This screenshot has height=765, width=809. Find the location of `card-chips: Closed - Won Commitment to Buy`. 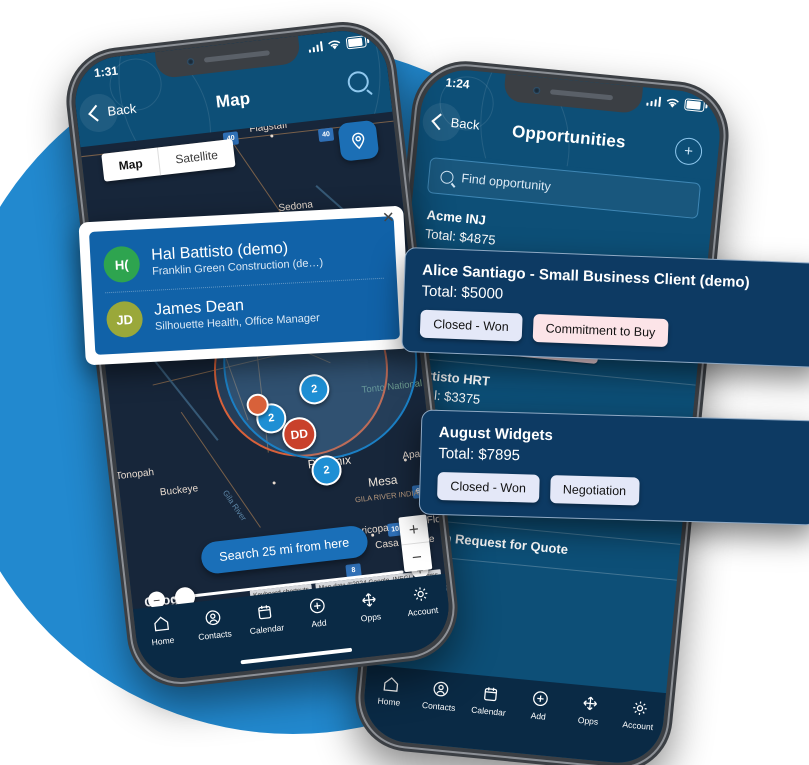

card-chips: Closed - Won Commitment to Buy is located at coordinates (612, 331).